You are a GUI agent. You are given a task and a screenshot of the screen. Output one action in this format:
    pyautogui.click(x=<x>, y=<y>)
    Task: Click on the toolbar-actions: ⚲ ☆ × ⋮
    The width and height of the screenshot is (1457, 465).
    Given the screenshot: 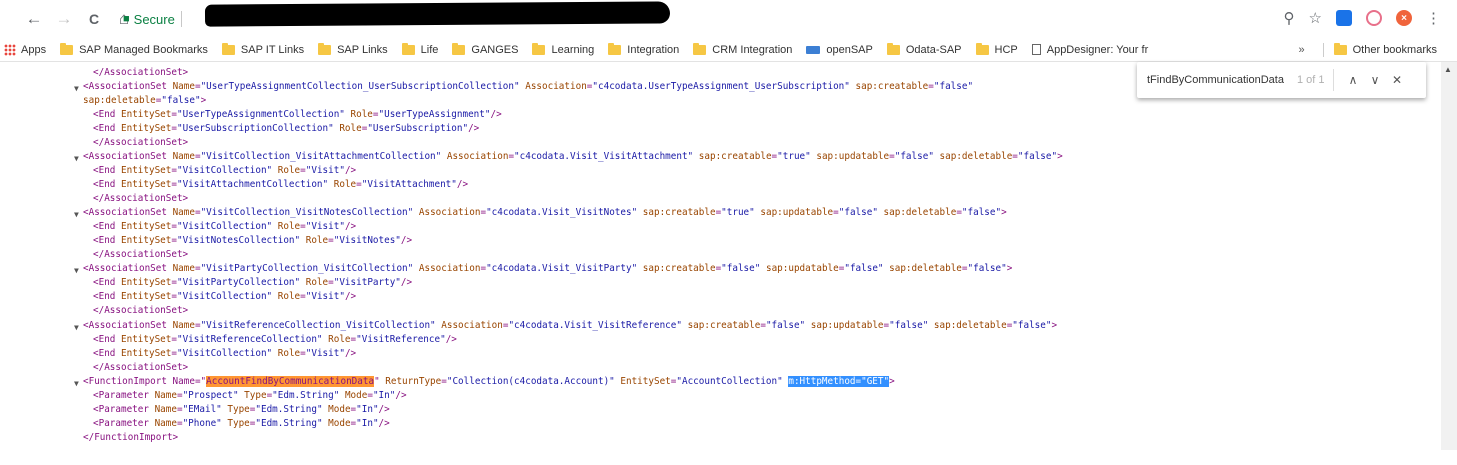 What is the action you would take?
    pyautogui.click(x=1362, y=18)
    